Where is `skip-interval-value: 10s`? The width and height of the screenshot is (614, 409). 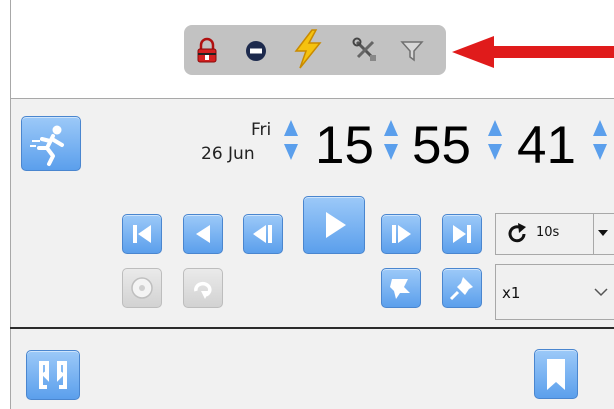 skip-interval-value: 10s is located at coordinates (548, 232).